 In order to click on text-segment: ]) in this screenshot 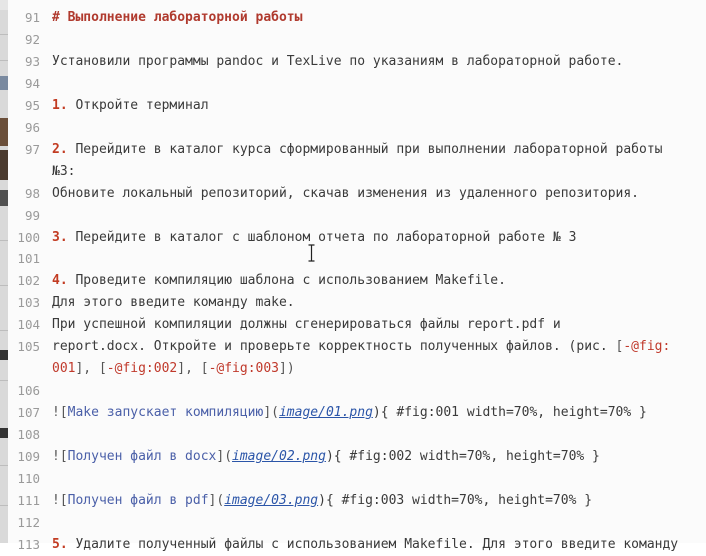, I will do `click(287, 369)`.